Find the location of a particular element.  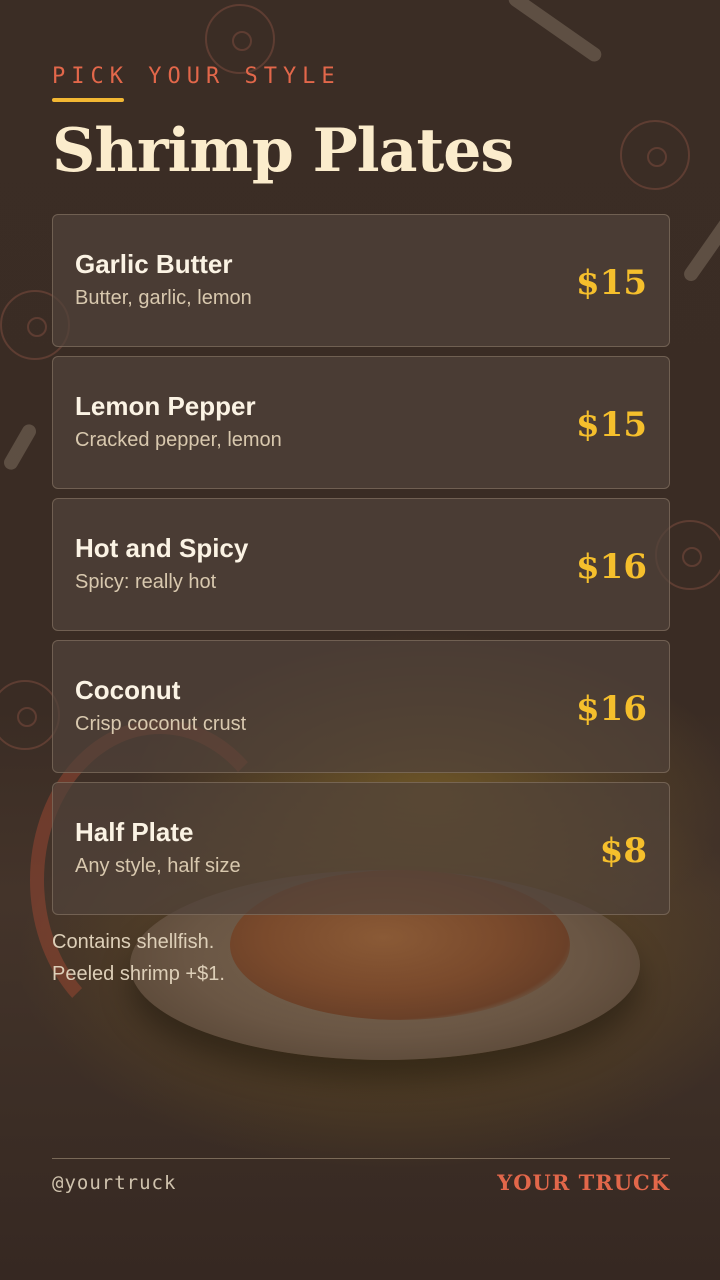

kicker-underline is located at coordinates (88, 100).